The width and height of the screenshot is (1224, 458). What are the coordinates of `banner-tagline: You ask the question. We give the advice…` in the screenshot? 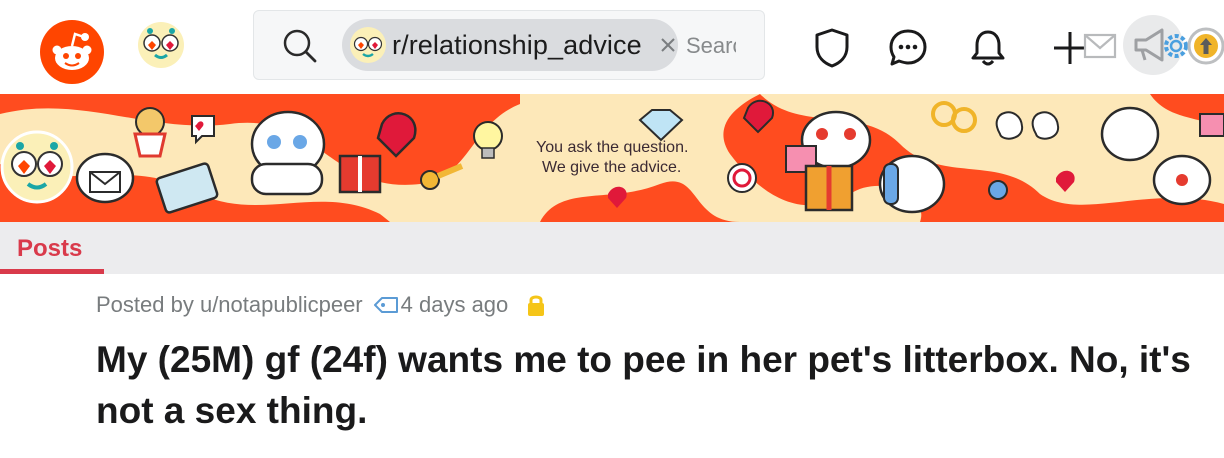 It's located at (656, 158).